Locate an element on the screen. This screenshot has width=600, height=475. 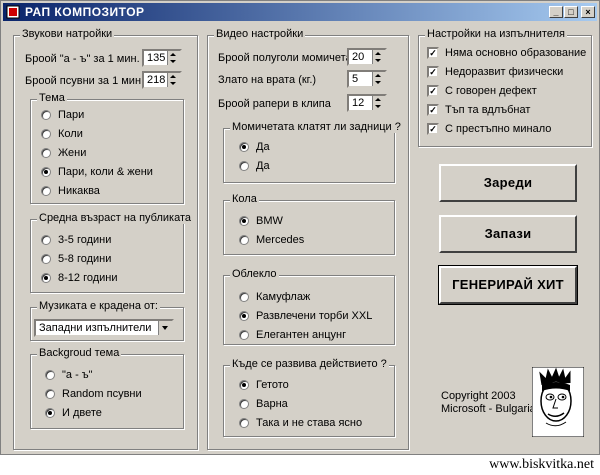
close-button: × is located at coordinates (588, 12).